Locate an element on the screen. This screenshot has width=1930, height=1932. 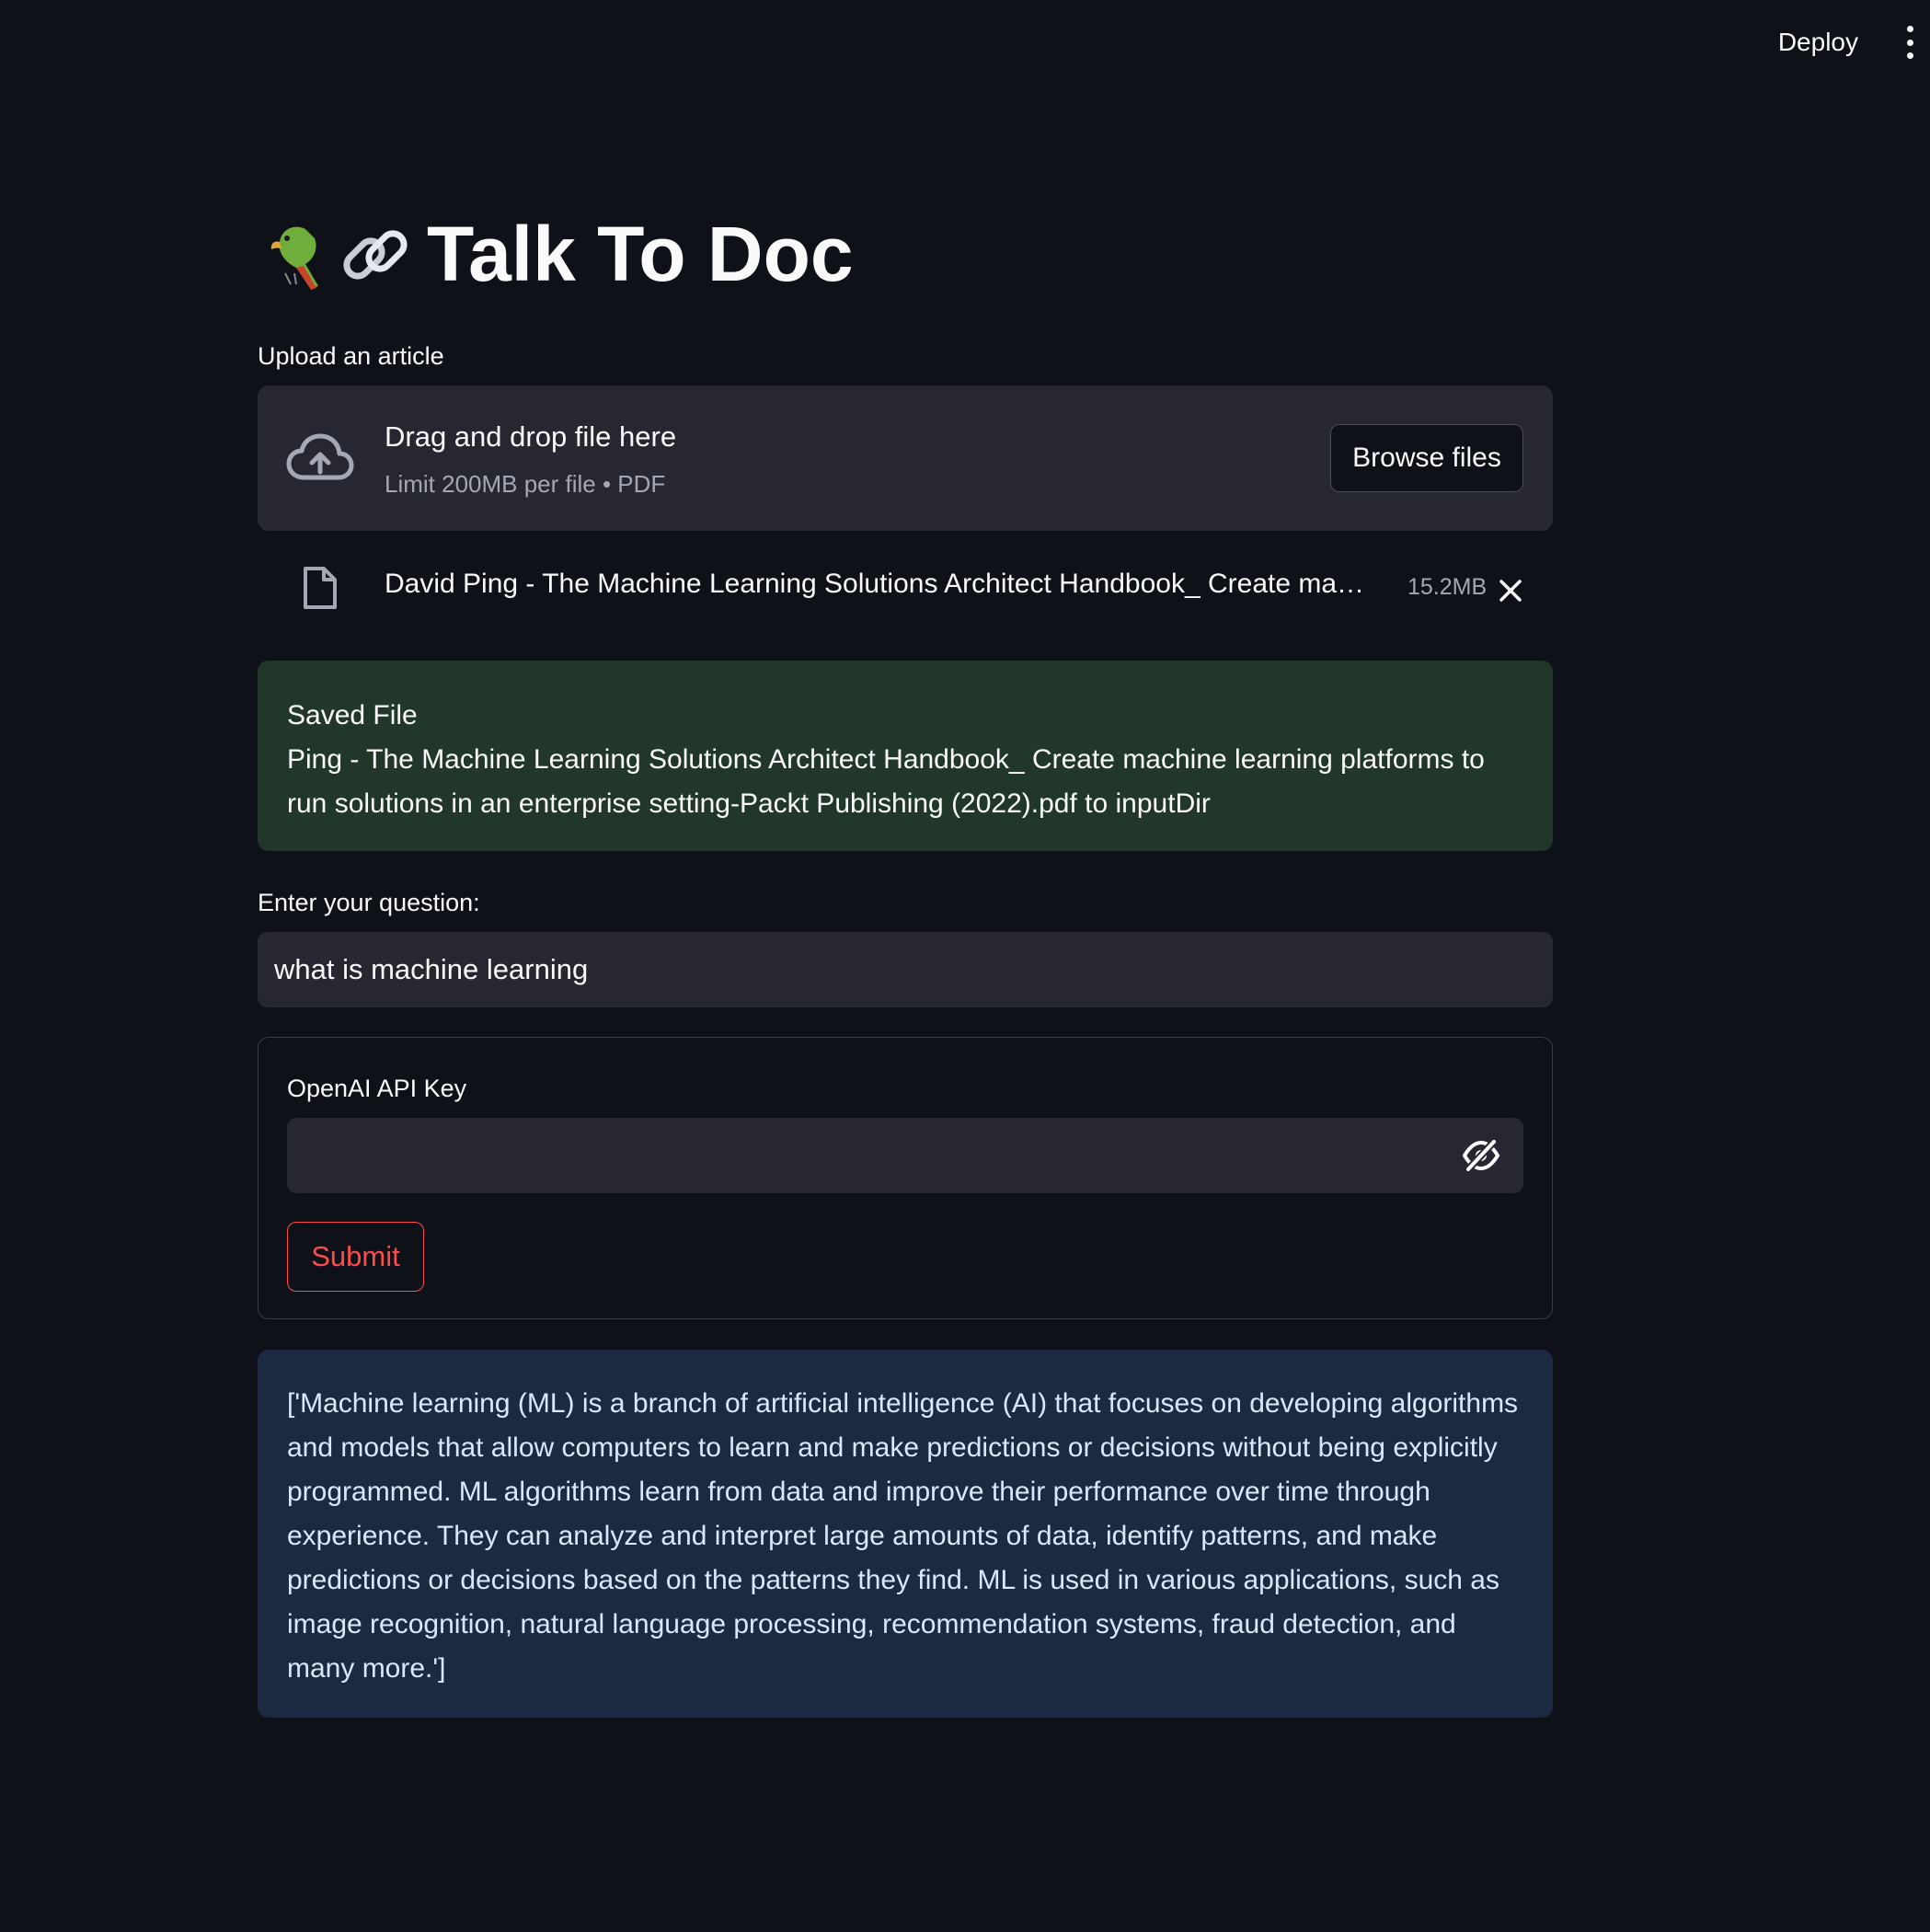
question-label: Enter your question: is located at coordinates (369, 902).